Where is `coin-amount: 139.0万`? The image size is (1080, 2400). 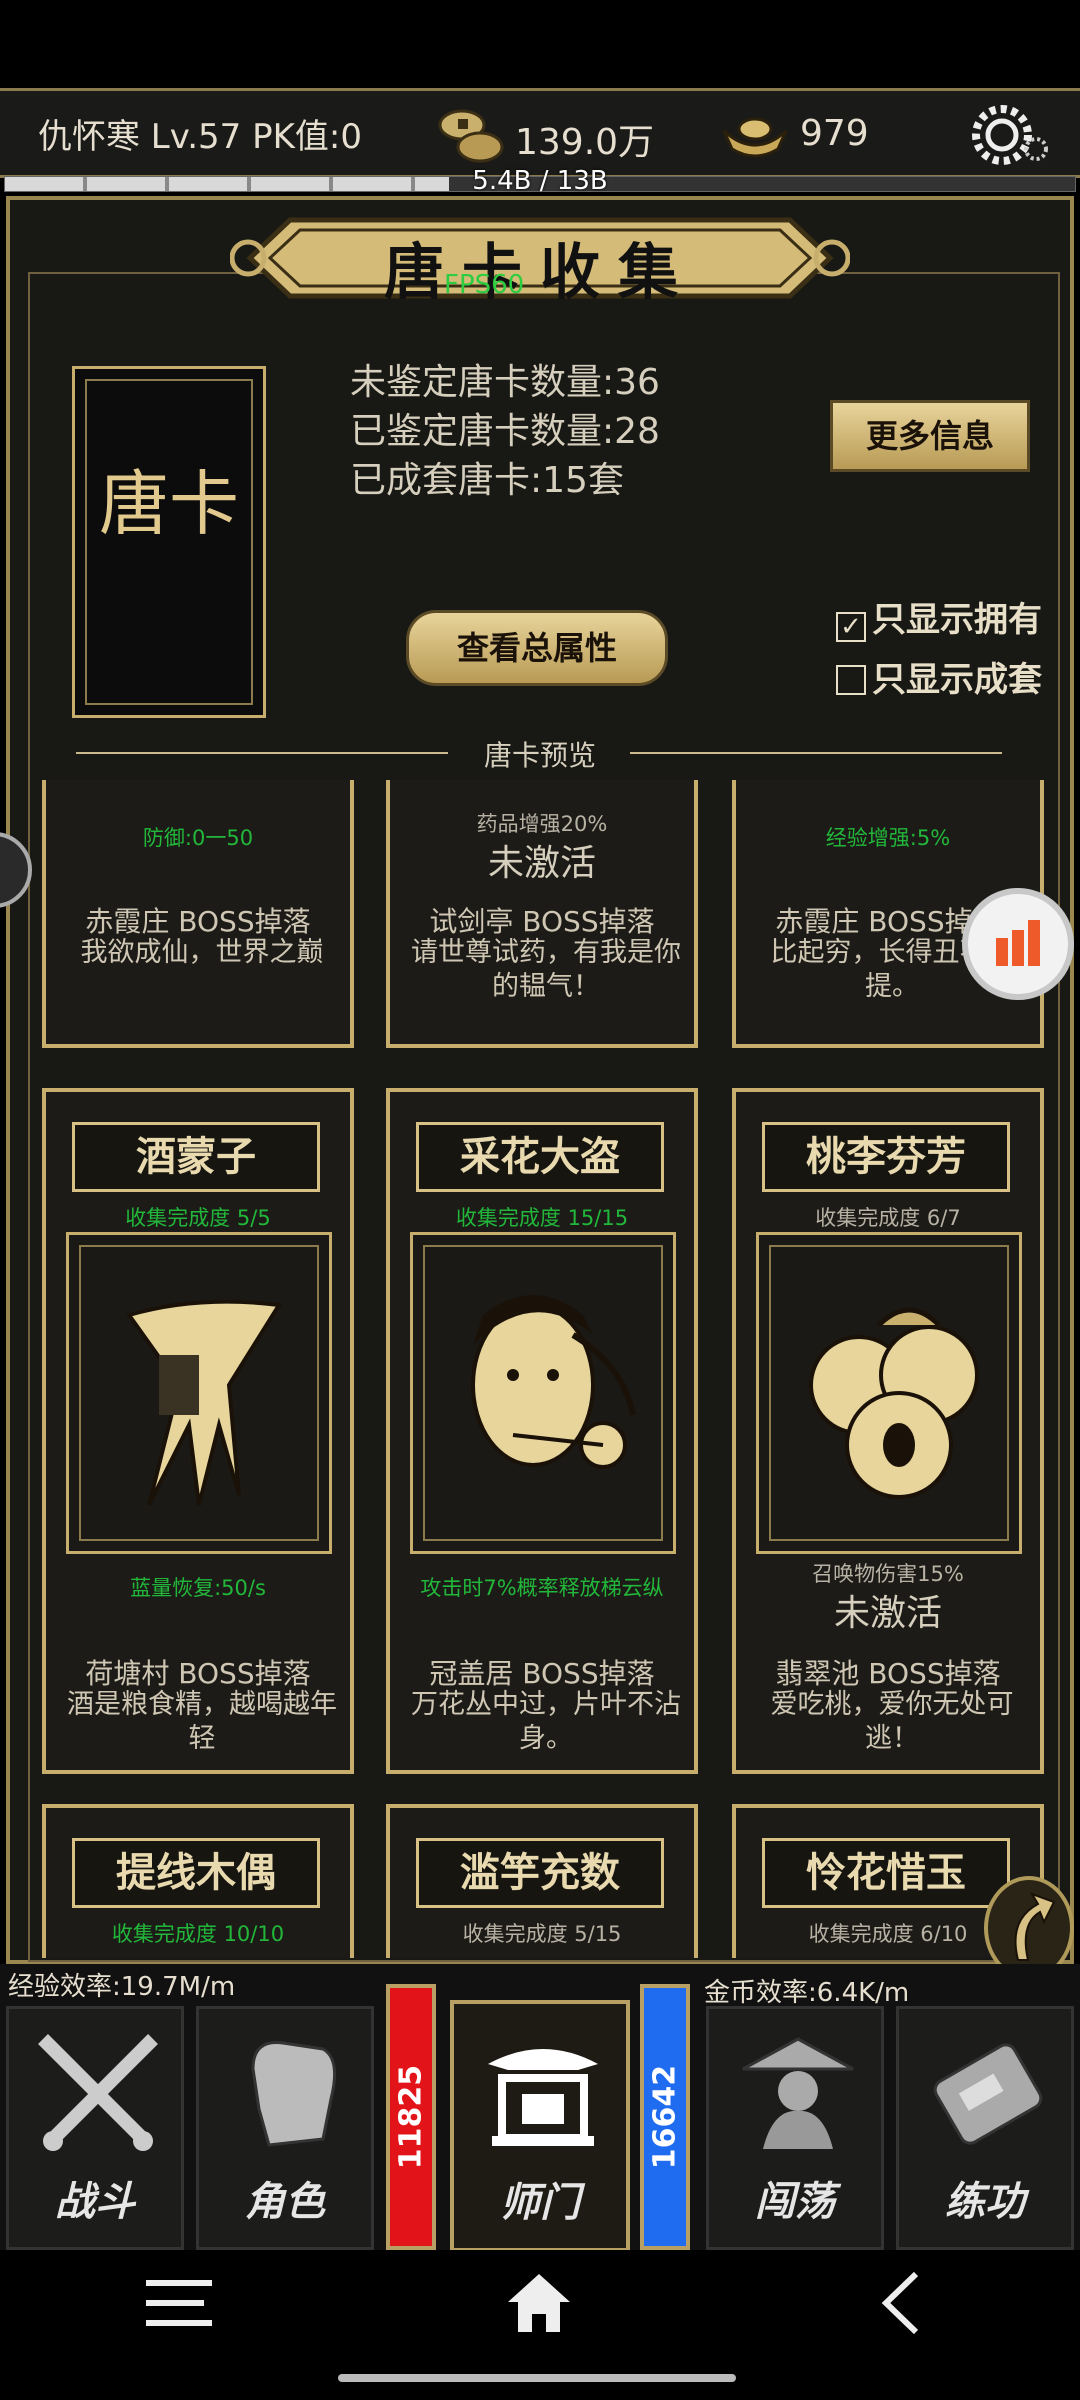 coin-amount: 139.0万 is located at coordinates (585, 142).